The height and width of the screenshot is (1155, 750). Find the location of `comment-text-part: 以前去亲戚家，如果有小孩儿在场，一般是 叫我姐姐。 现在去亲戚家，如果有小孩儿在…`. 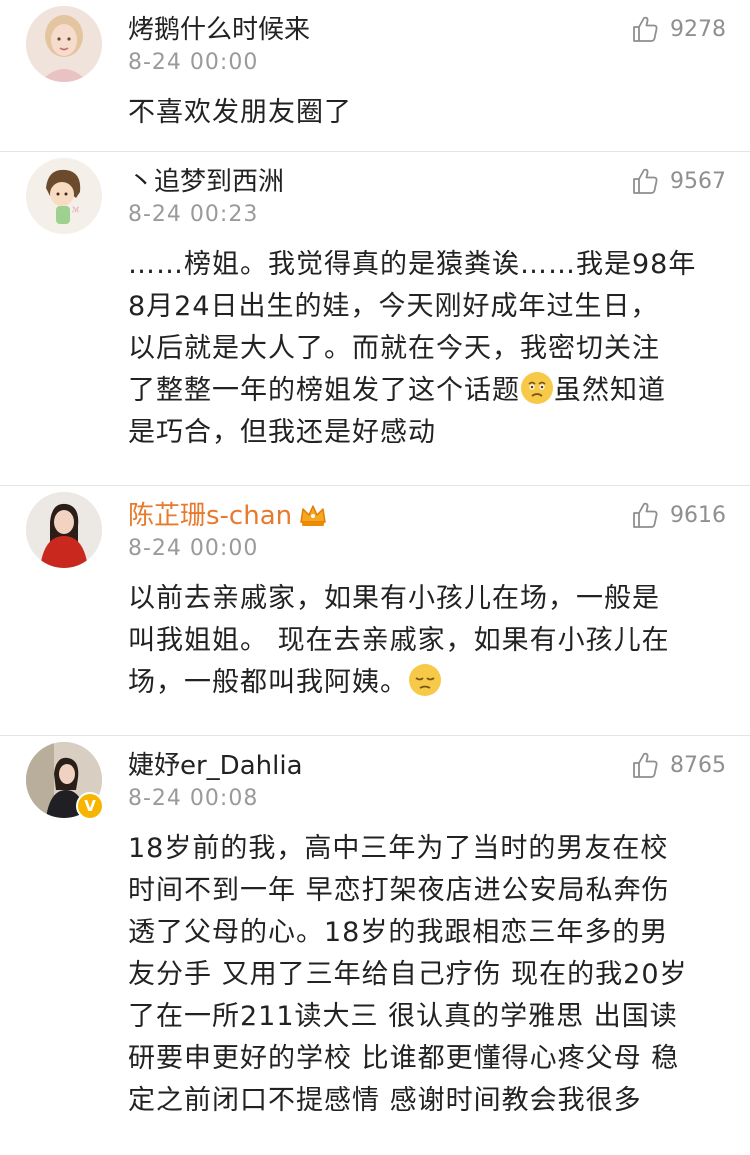

comment-text-part: 以前去亲戚家，如果有小孩儿在场，一般是 叫我姐姐。 现在去亲戚家，如果有小孩儿在… is located at coordinates (399, 640).